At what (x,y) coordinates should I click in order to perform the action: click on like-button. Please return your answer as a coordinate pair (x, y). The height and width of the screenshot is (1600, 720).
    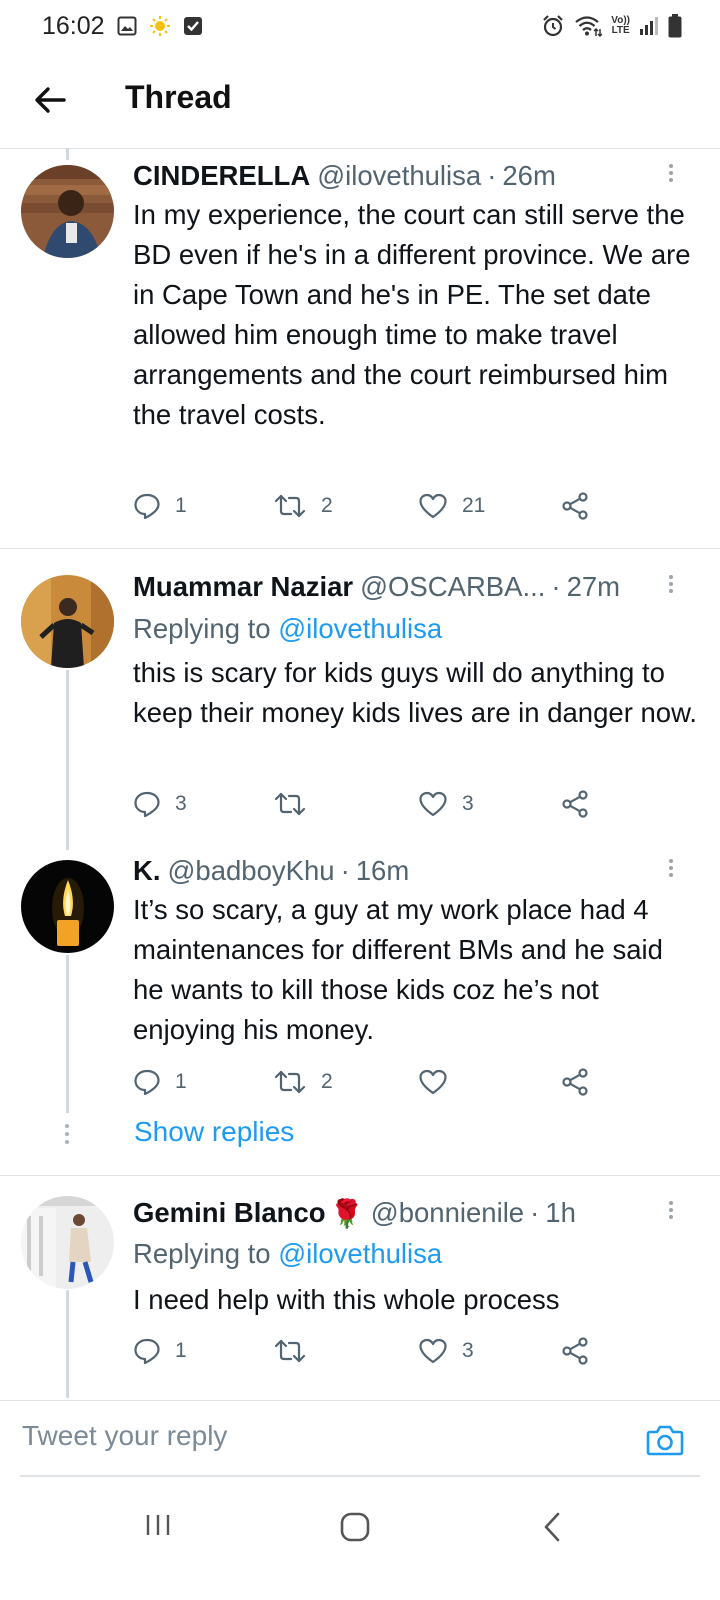
    Looking at the image, I should click on (440, 1082).